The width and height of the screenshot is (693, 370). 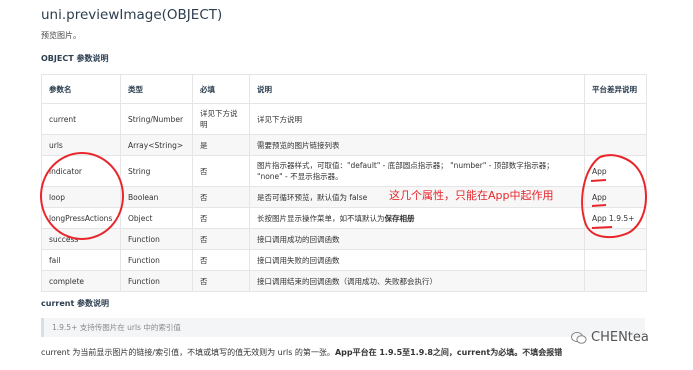 What do you see at coordinates (471, 195) in the screenshot?
I see `annotation-text: 这几个属性，只能在App中起作用` at bounding box center [471, 195].